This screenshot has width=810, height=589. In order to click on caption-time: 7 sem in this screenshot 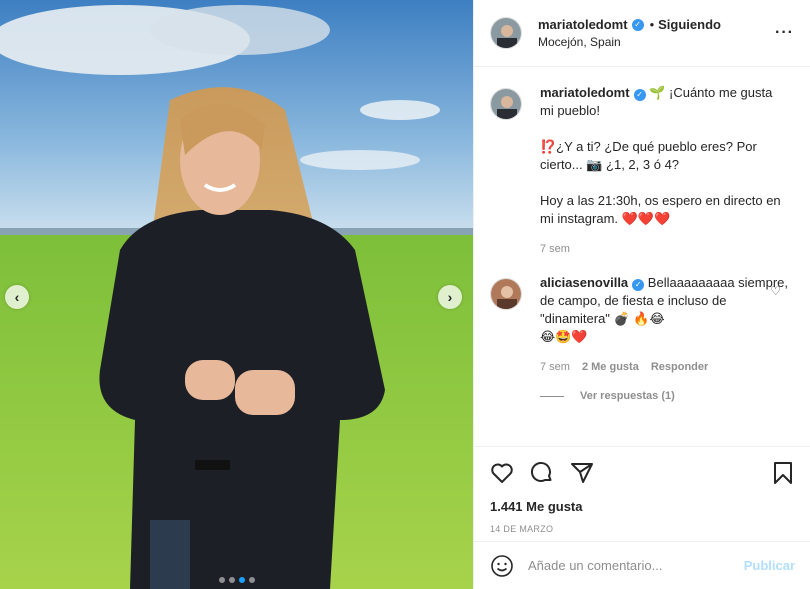, I will do `click(555, 249)`.